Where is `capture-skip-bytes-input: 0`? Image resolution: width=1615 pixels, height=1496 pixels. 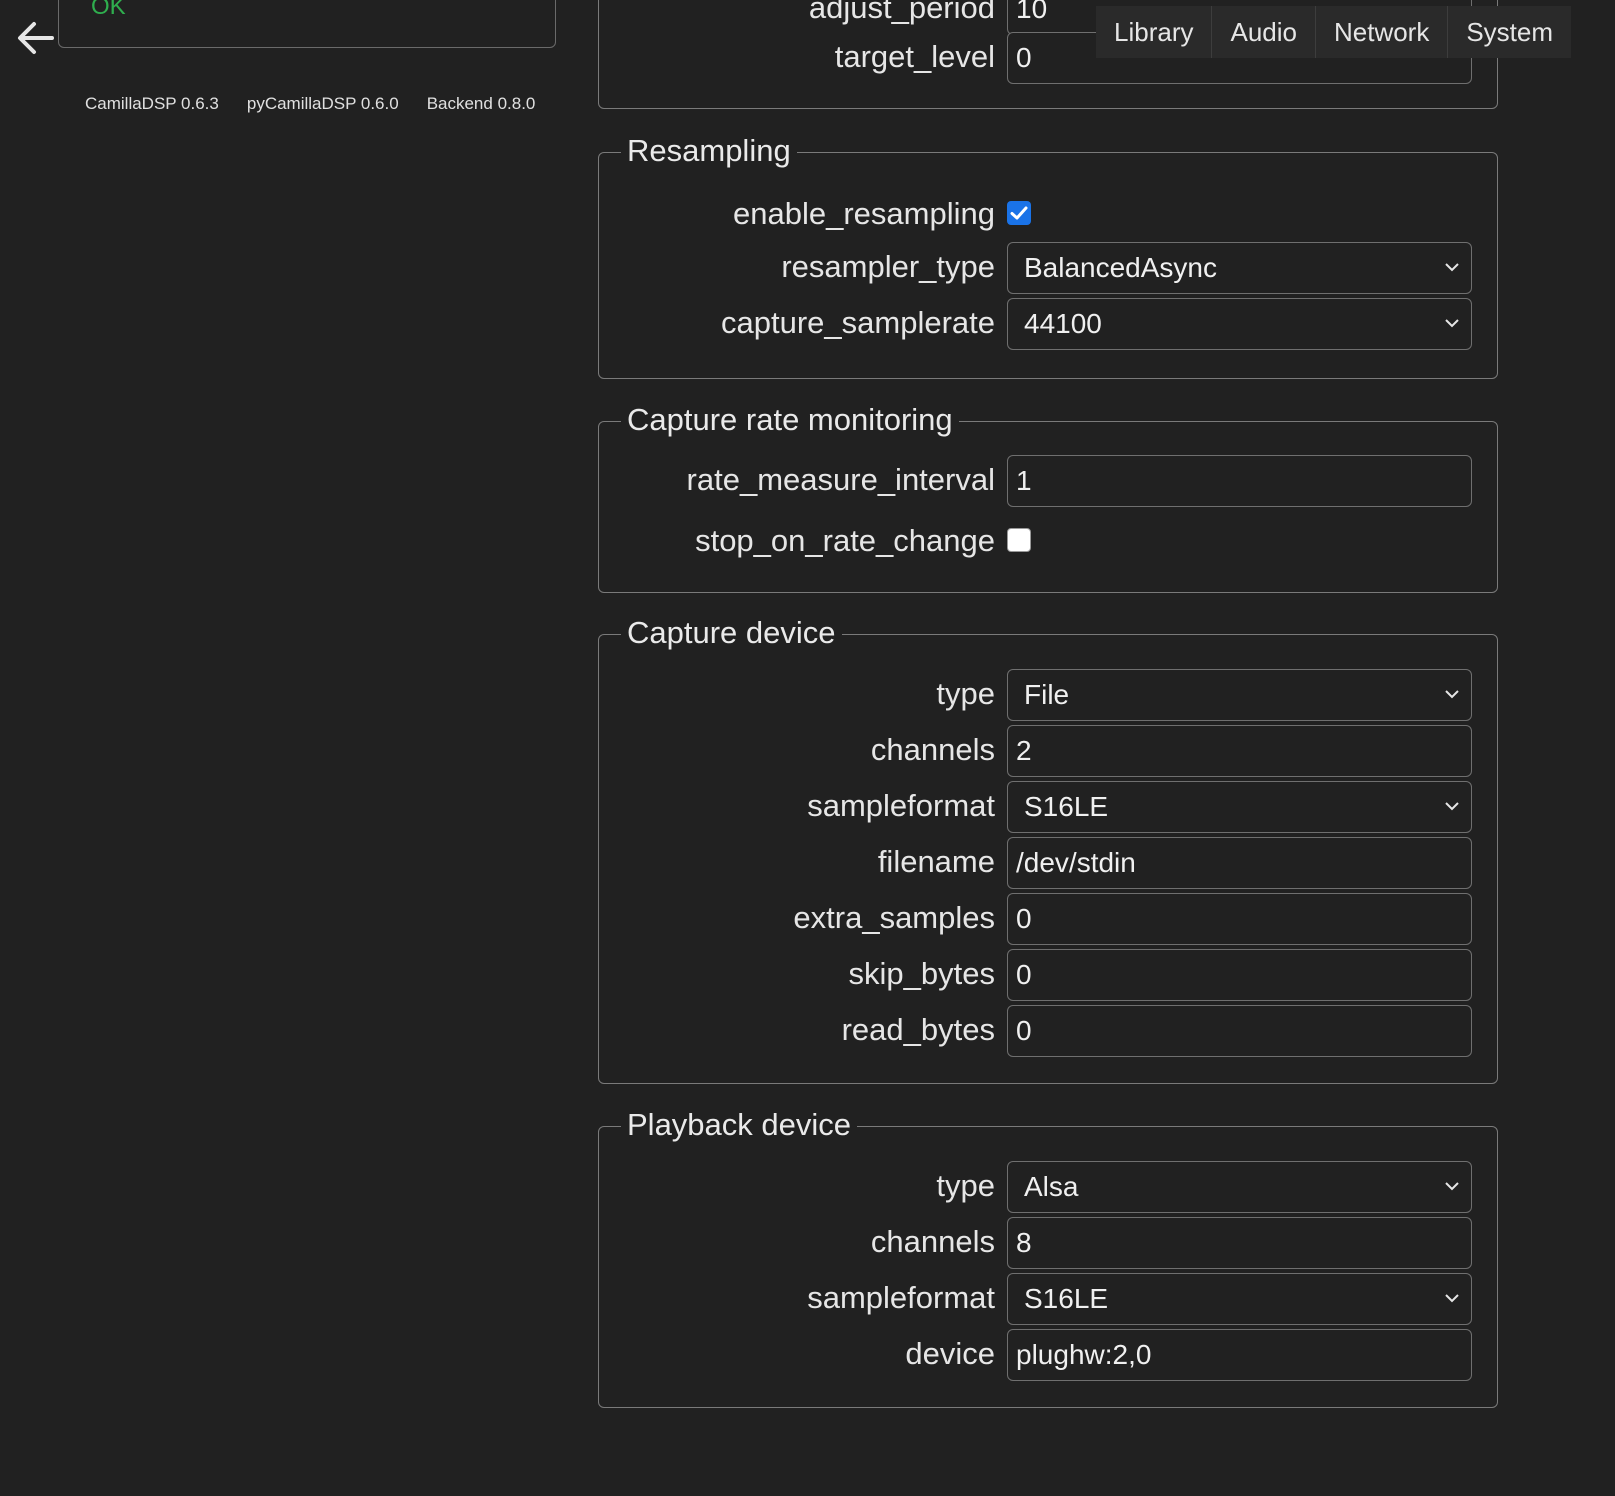
capture-skip-bytes-input: 0 is located at coordinates (1239, 975).